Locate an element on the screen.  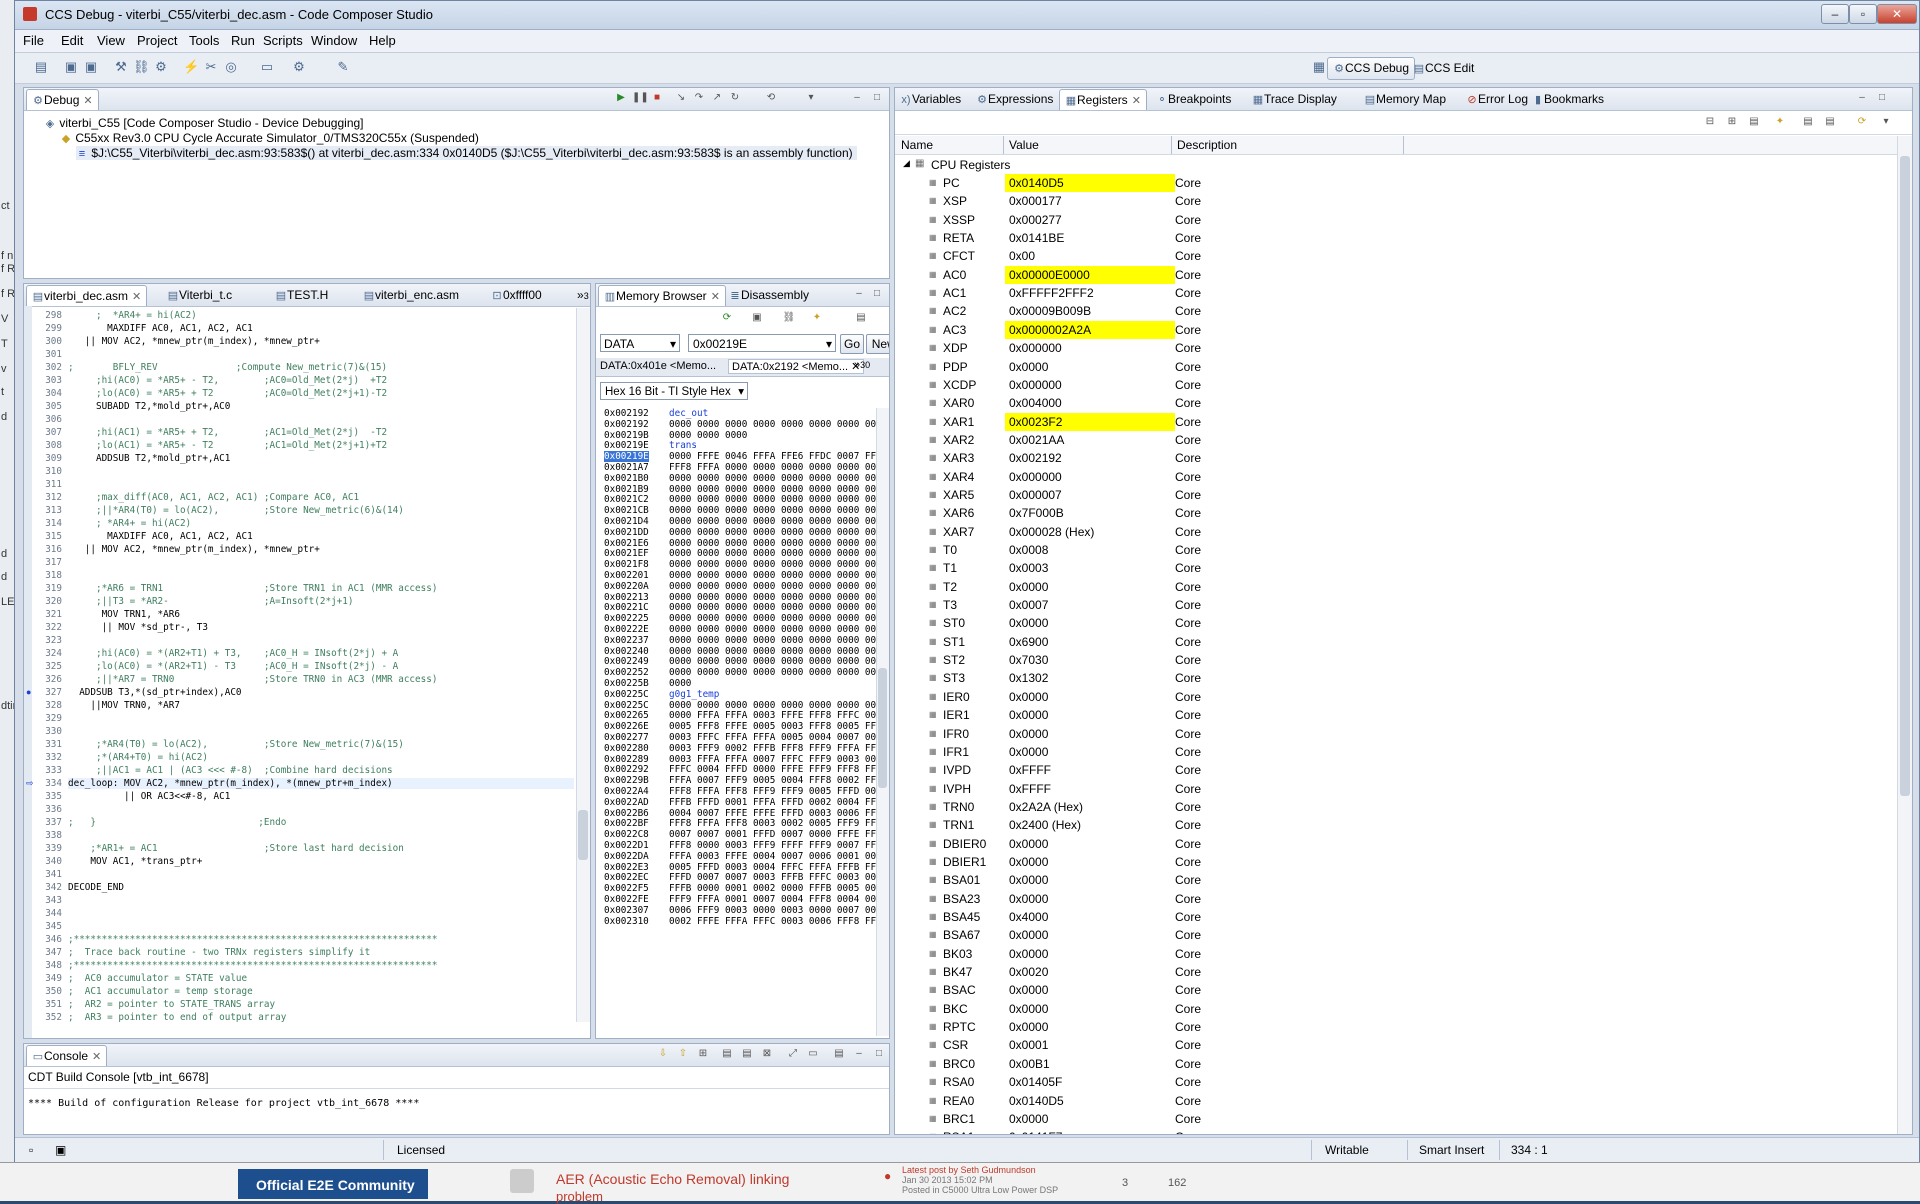
register-row: ▦ BRC1 0x0000 Core is located at coordinates (1290, 1119).